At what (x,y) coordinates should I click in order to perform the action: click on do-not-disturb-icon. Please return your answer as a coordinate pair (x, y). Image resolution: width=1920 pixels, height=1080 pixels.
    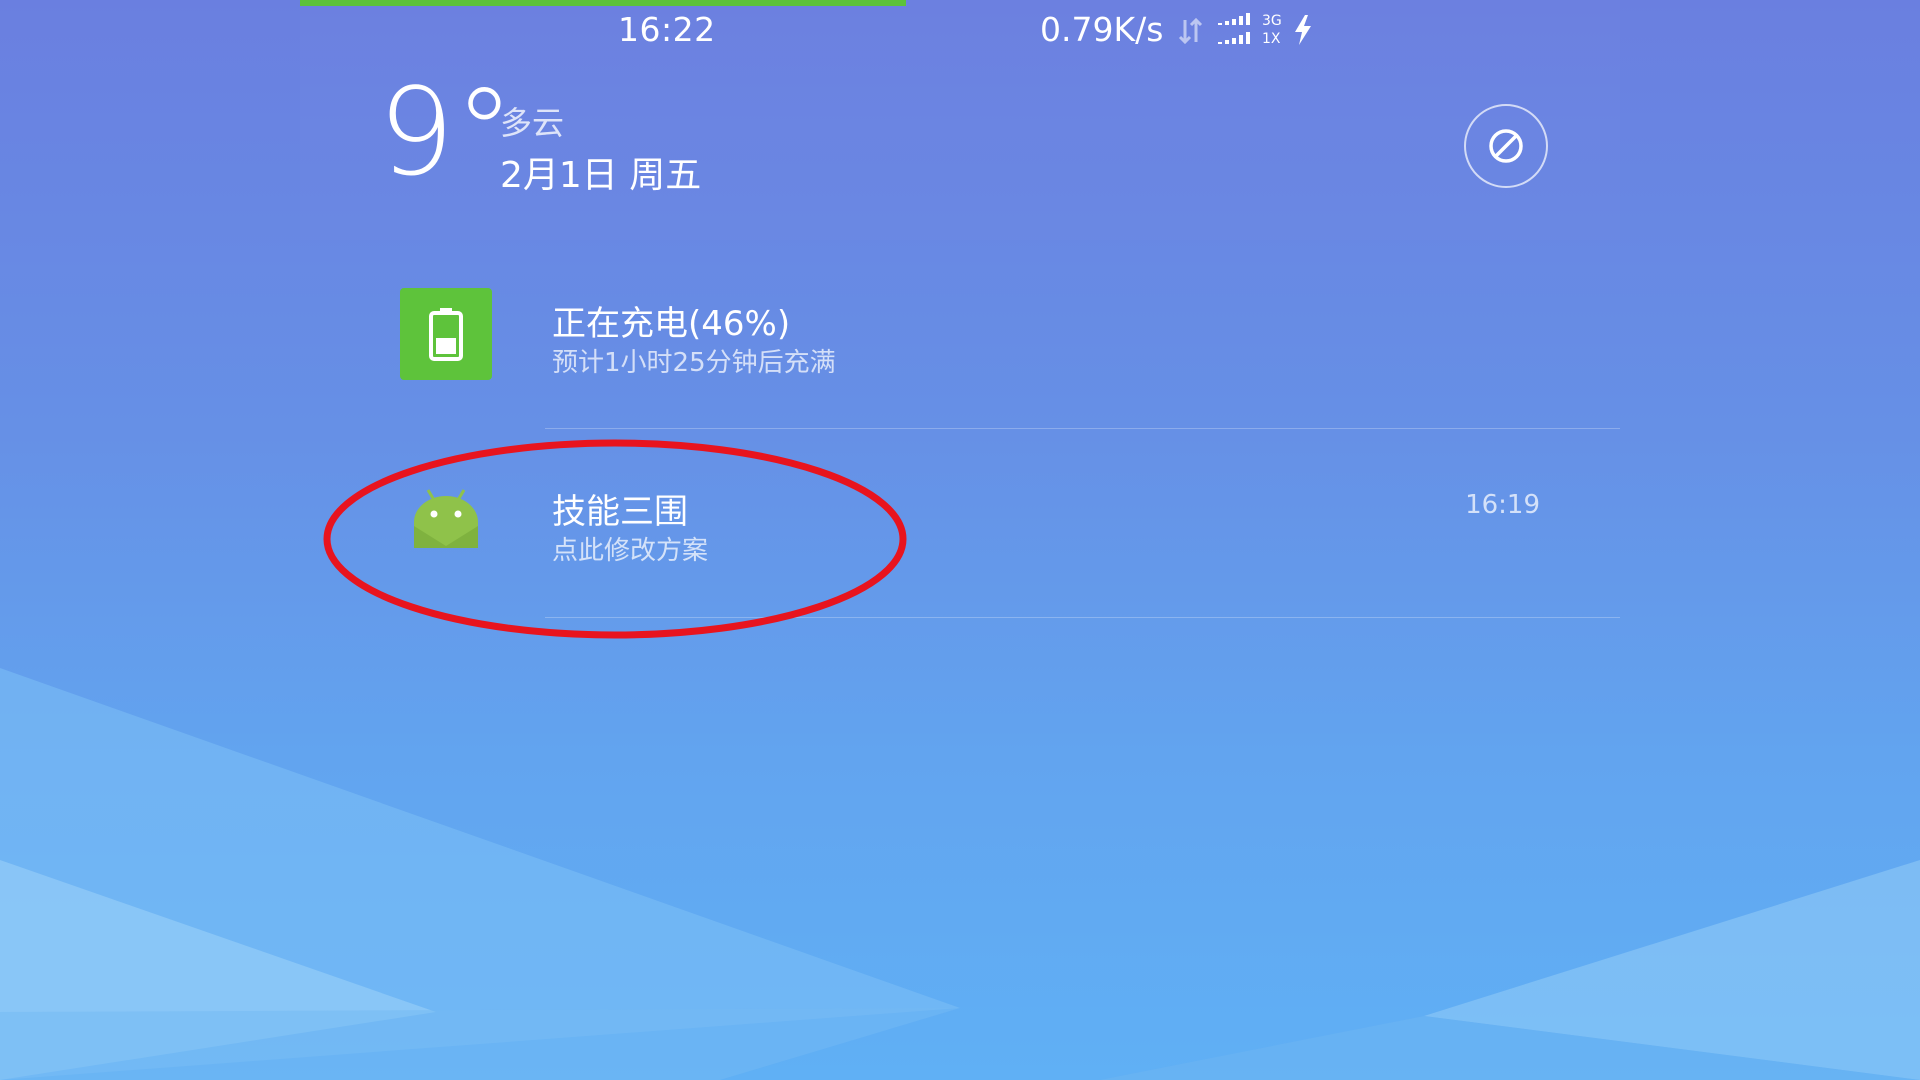
    Looking at the image, I should click on (1506, 146).